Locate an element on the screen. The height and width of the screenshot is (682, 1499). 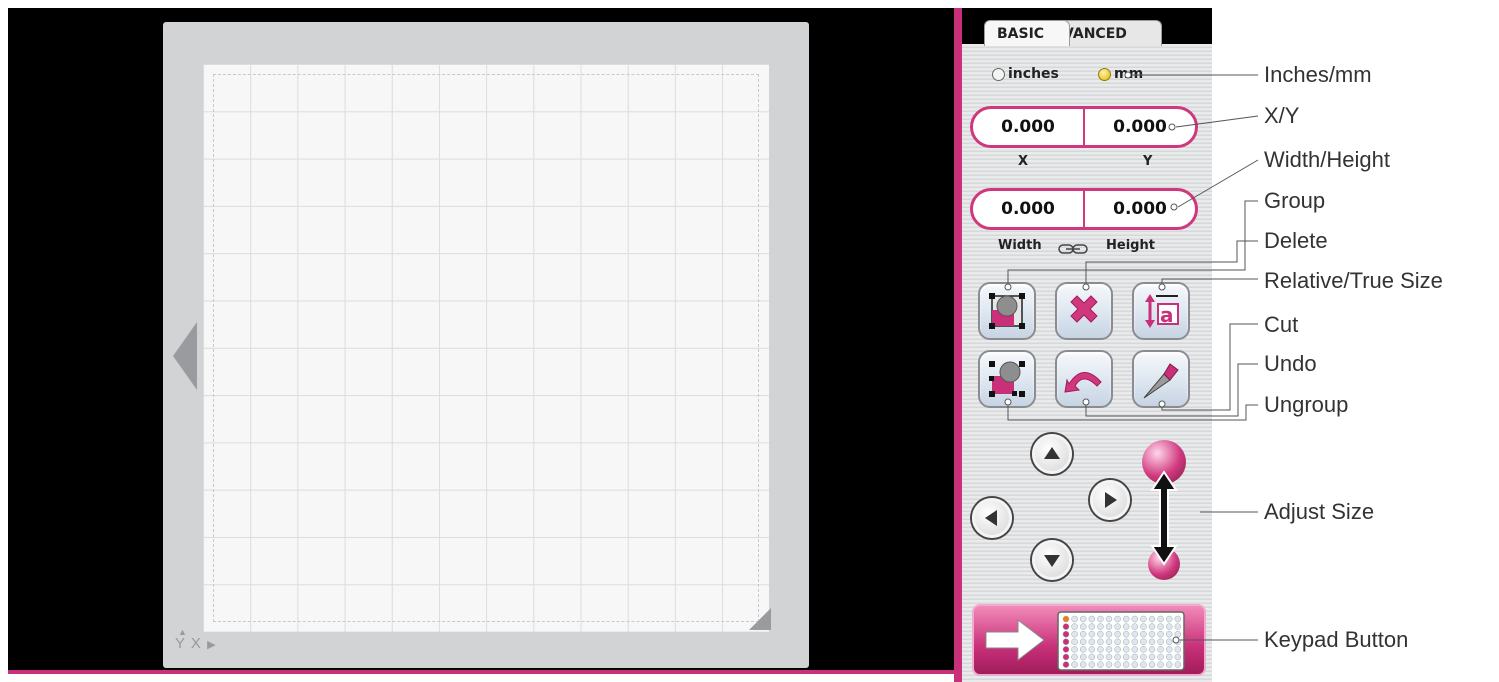
width-input: 0.000 is located at coordinates (1028, 209).